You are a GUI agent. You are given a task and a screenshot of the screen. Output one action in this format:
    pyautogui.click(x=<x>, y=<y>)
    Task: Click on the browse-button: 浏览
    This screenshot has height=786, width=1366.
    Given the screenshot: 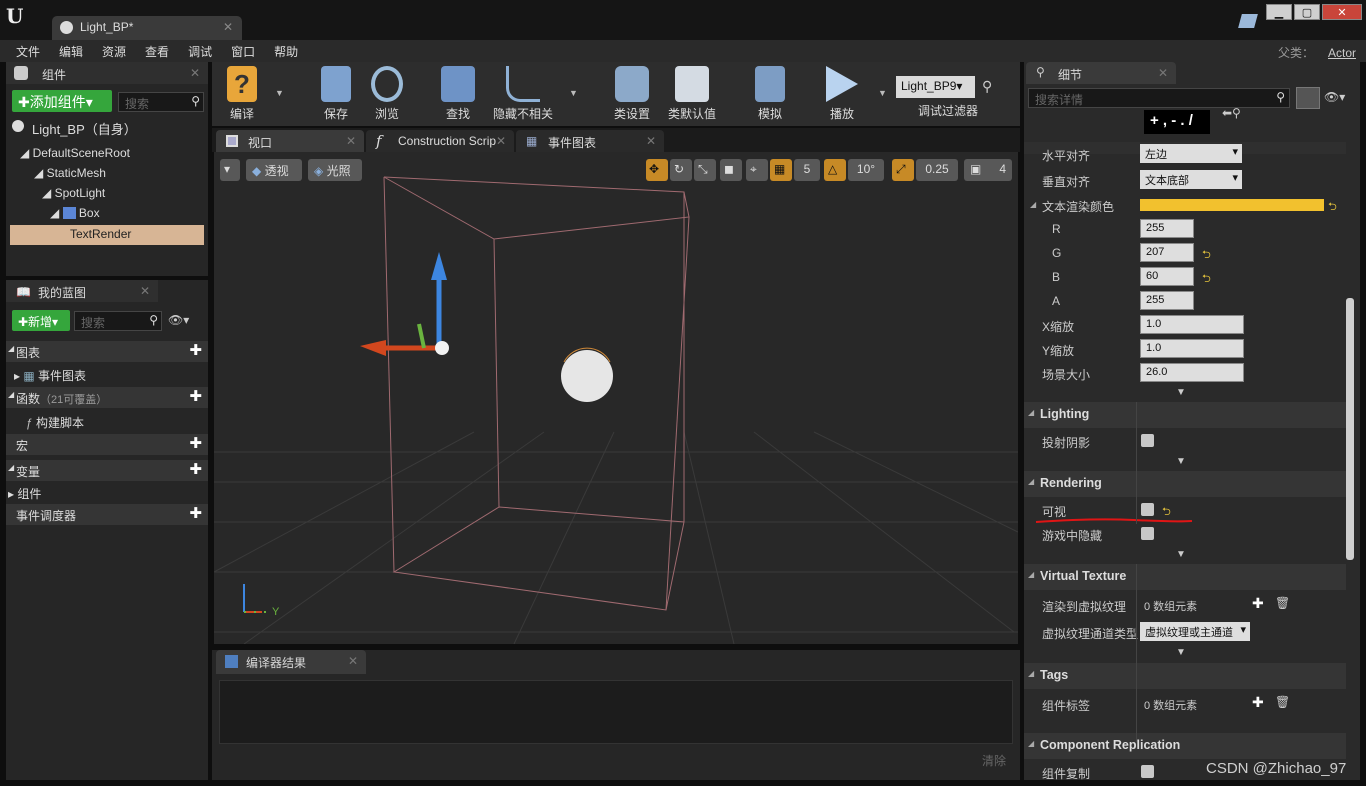 What is the action you would take?
    pyautogui.click(x=387, y=94)
    